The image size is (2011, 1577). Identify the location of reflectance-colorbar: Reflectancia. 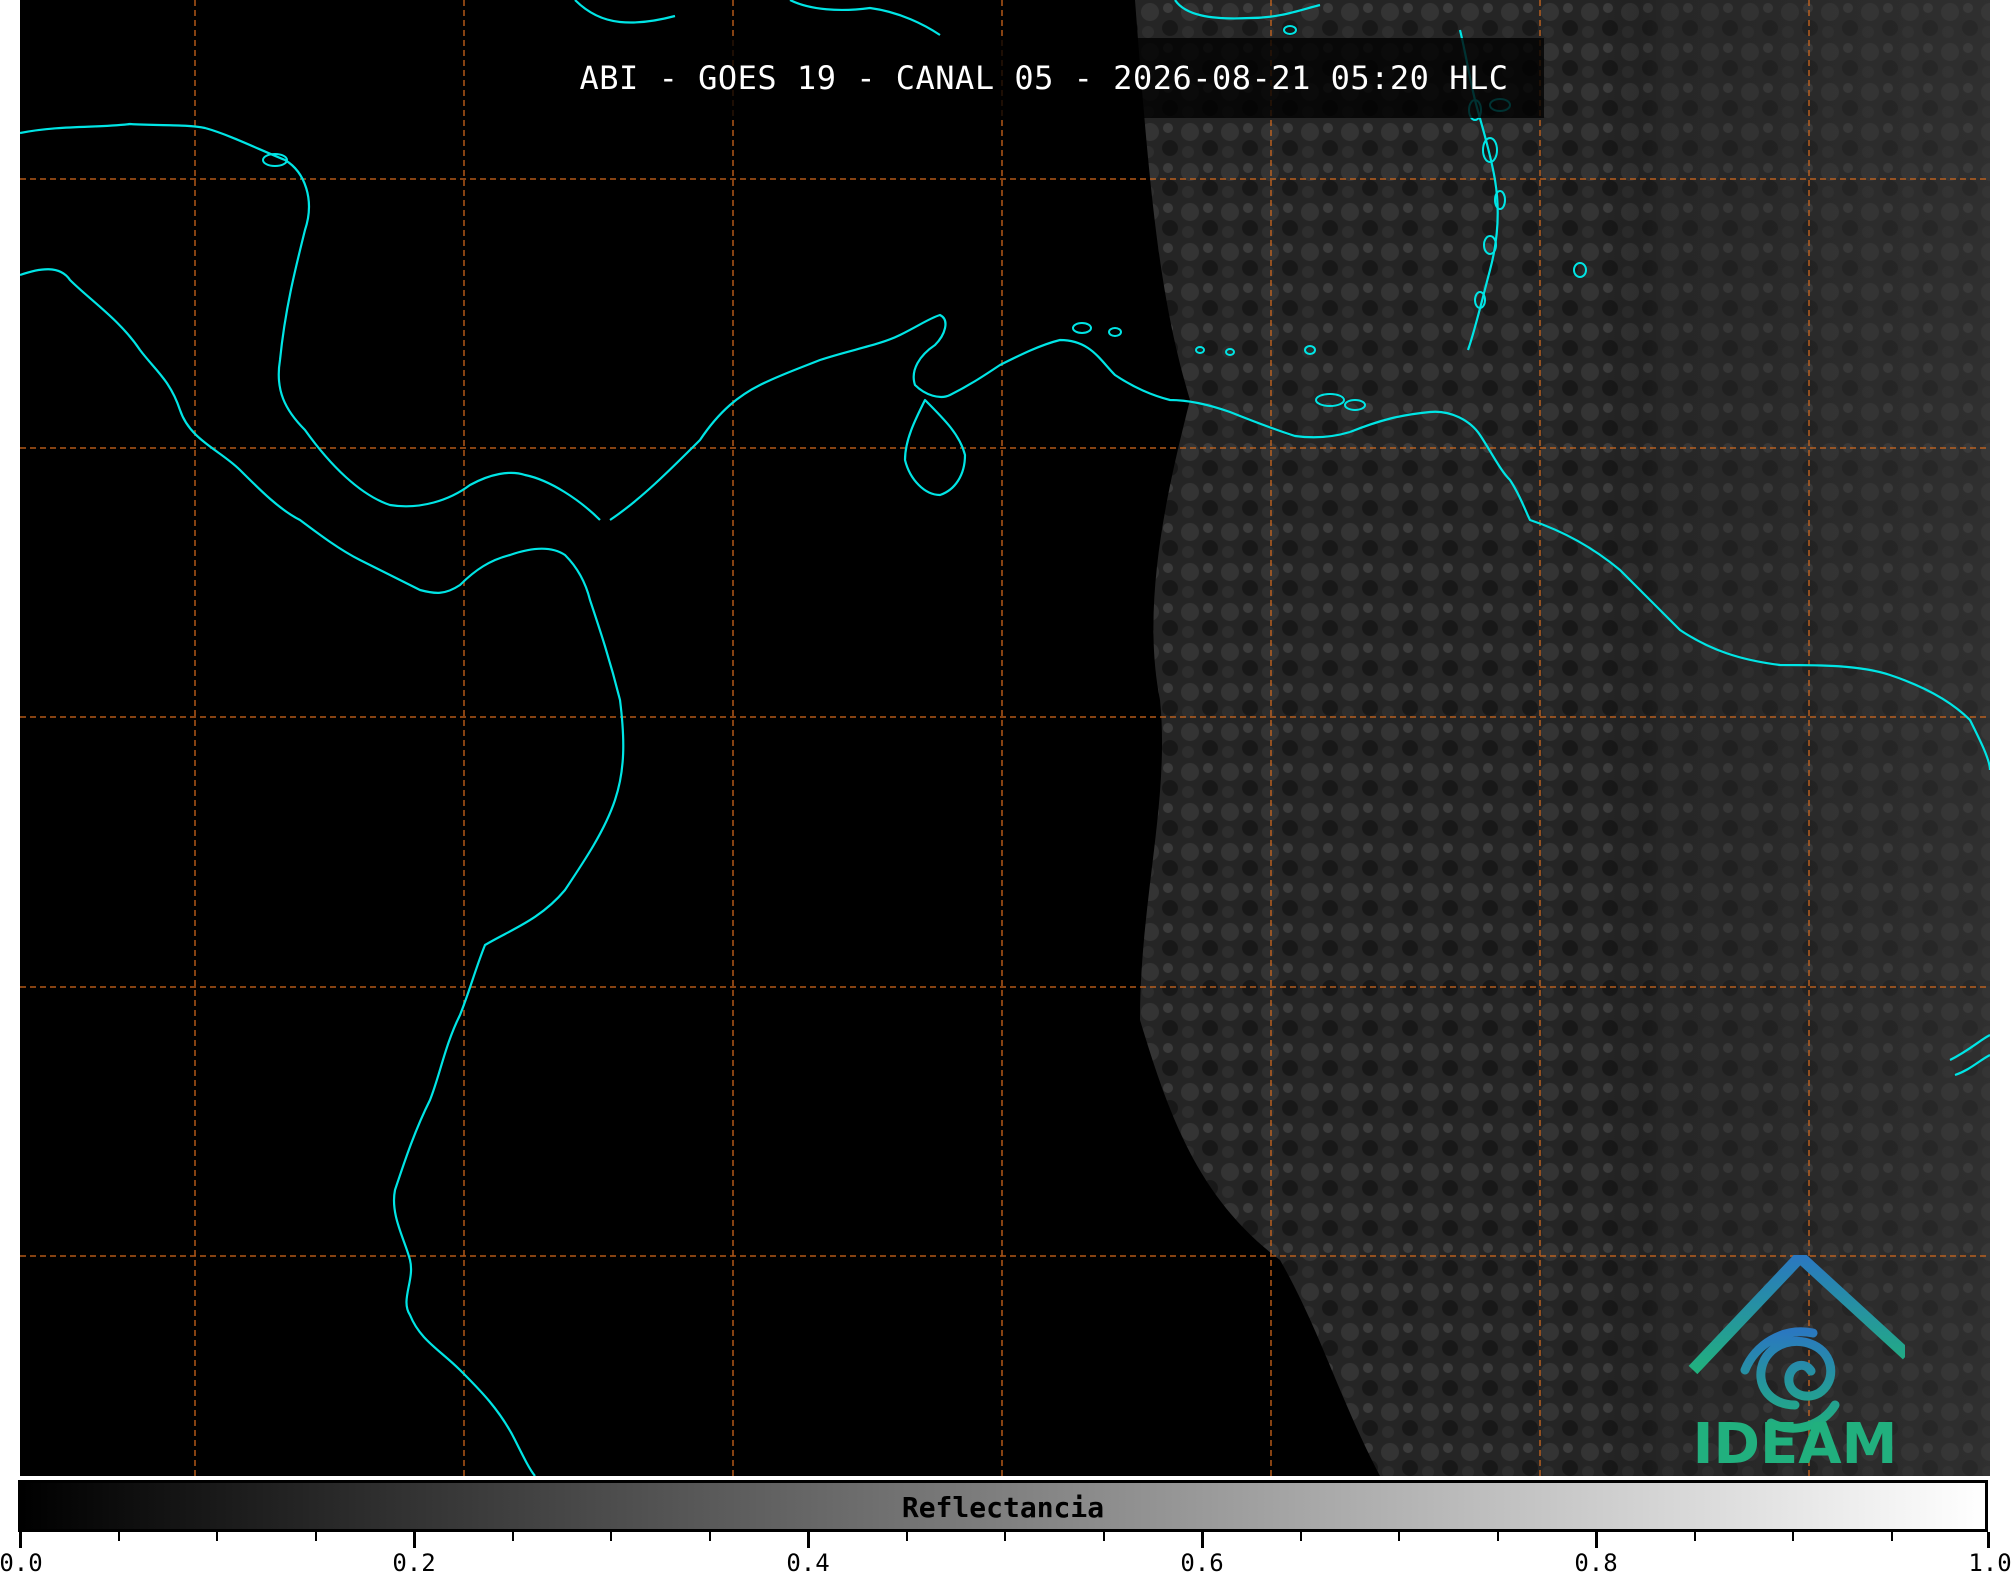
(1003, 1506).